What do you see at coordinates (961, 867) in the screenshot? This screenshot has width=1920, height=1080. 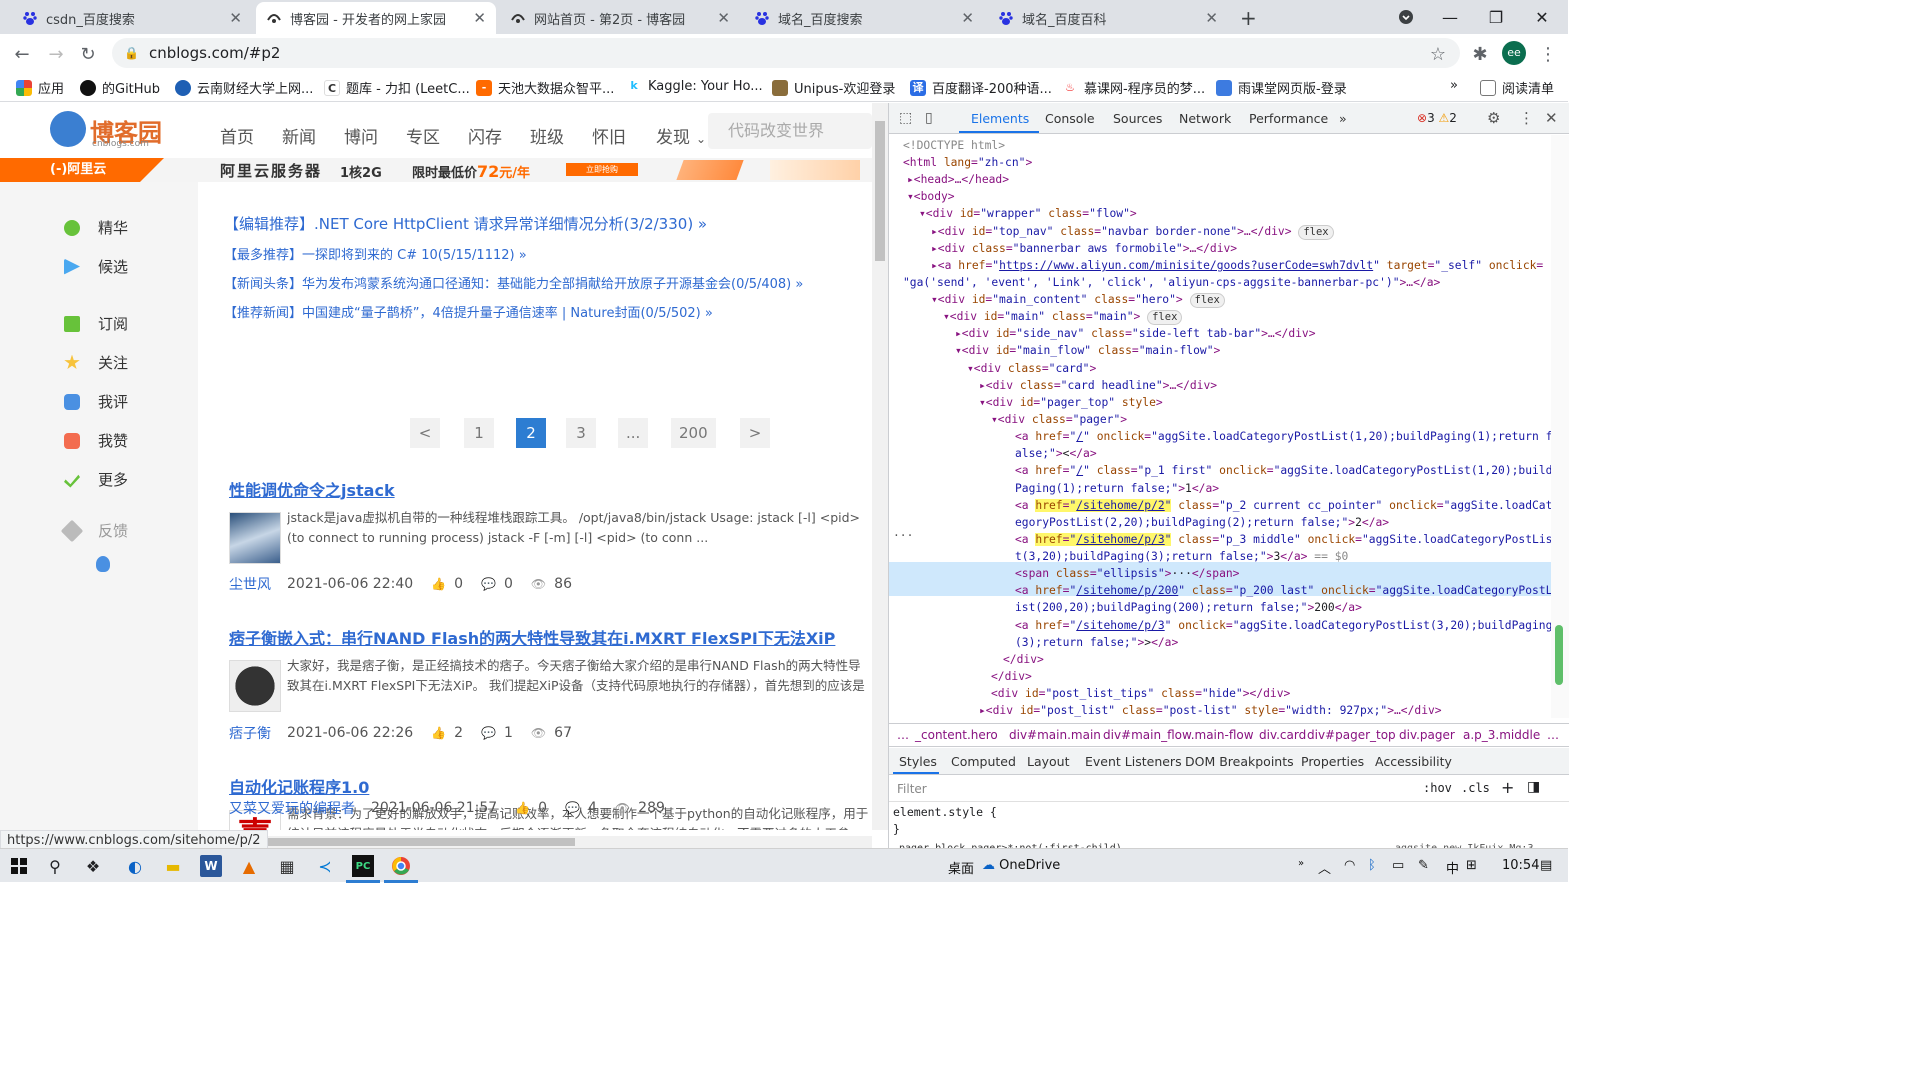 I see `desktop-toolbar: 桌面` at bounding box center [961, 867].